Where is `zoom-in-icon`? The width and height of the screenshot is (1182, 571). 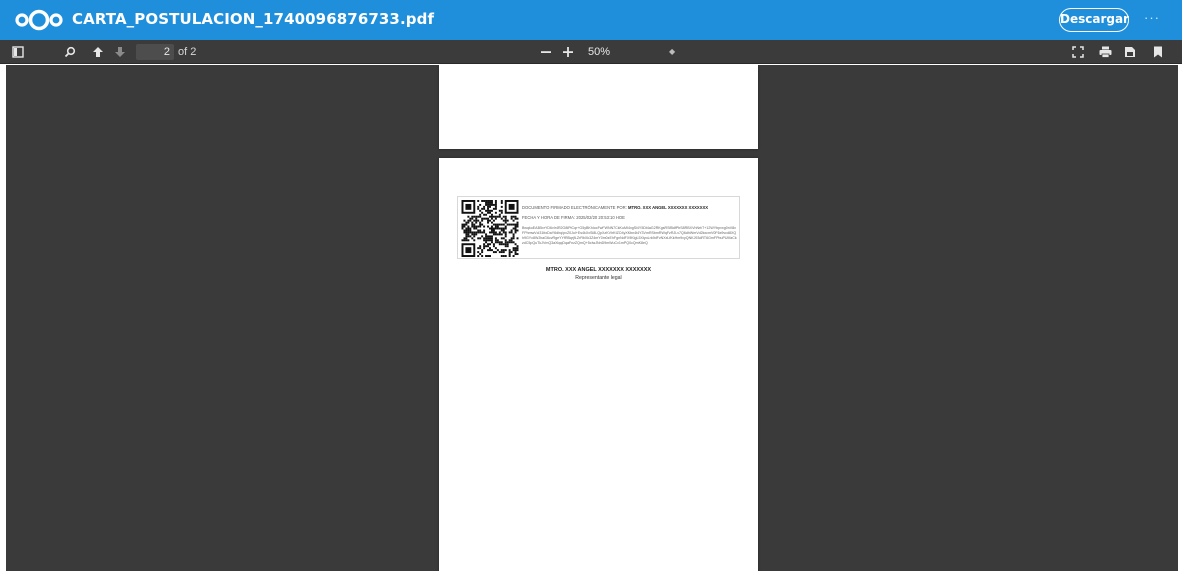
zoom-in-icon is located at coordinates (568, 52).